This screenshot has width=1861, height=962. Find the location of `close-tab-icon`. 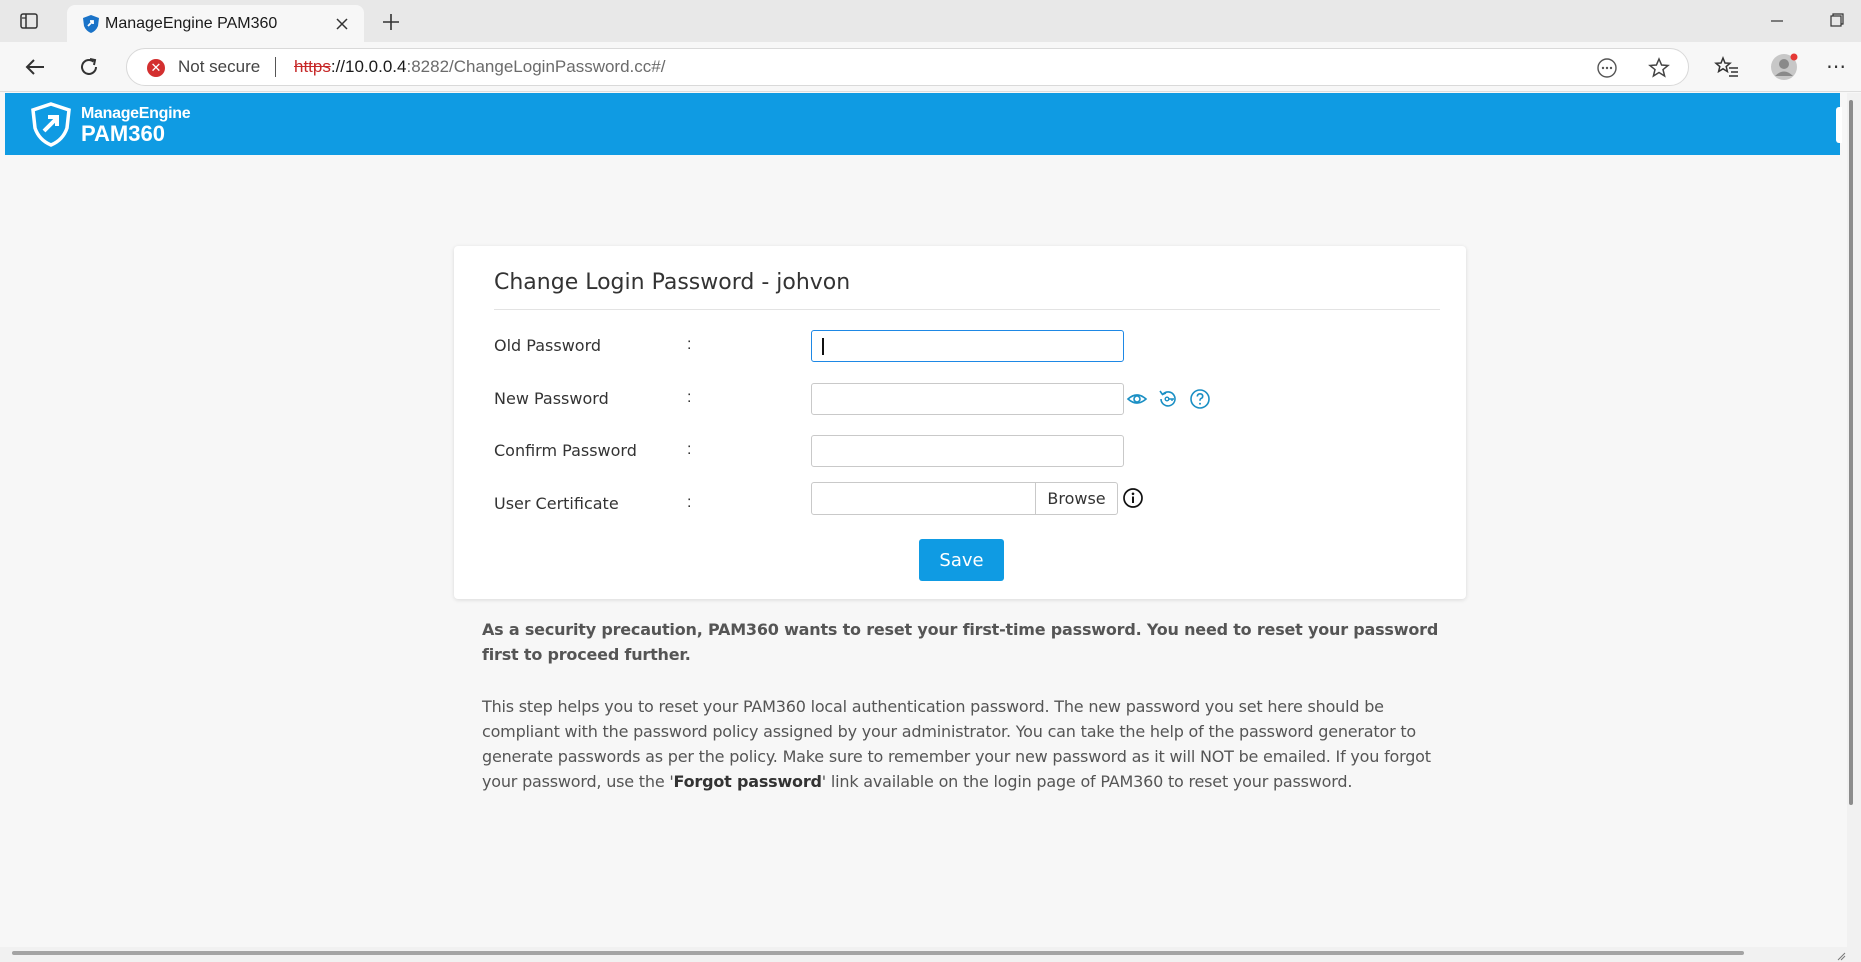

close-tab-icon is located at coordinates (342, 24).